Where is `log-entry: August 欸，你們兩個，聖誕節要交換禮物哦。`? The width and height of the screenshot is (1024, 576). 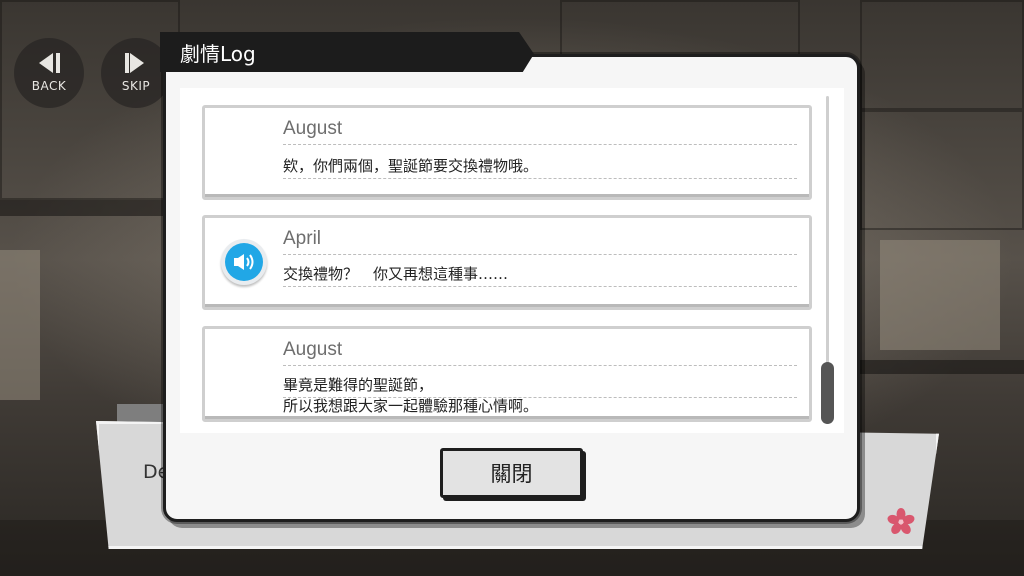
log-entry: August 欸，你們兩個，聖誕節要交換禮物哦。 is located at coordinates (507, 152).